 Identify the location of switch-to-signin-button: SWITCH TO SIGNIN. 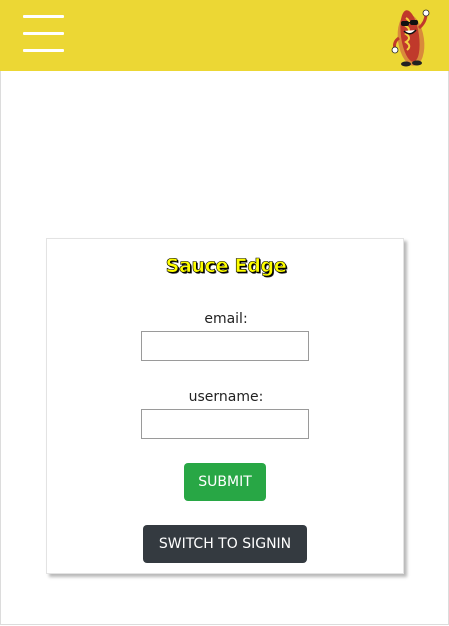
(225, 544).